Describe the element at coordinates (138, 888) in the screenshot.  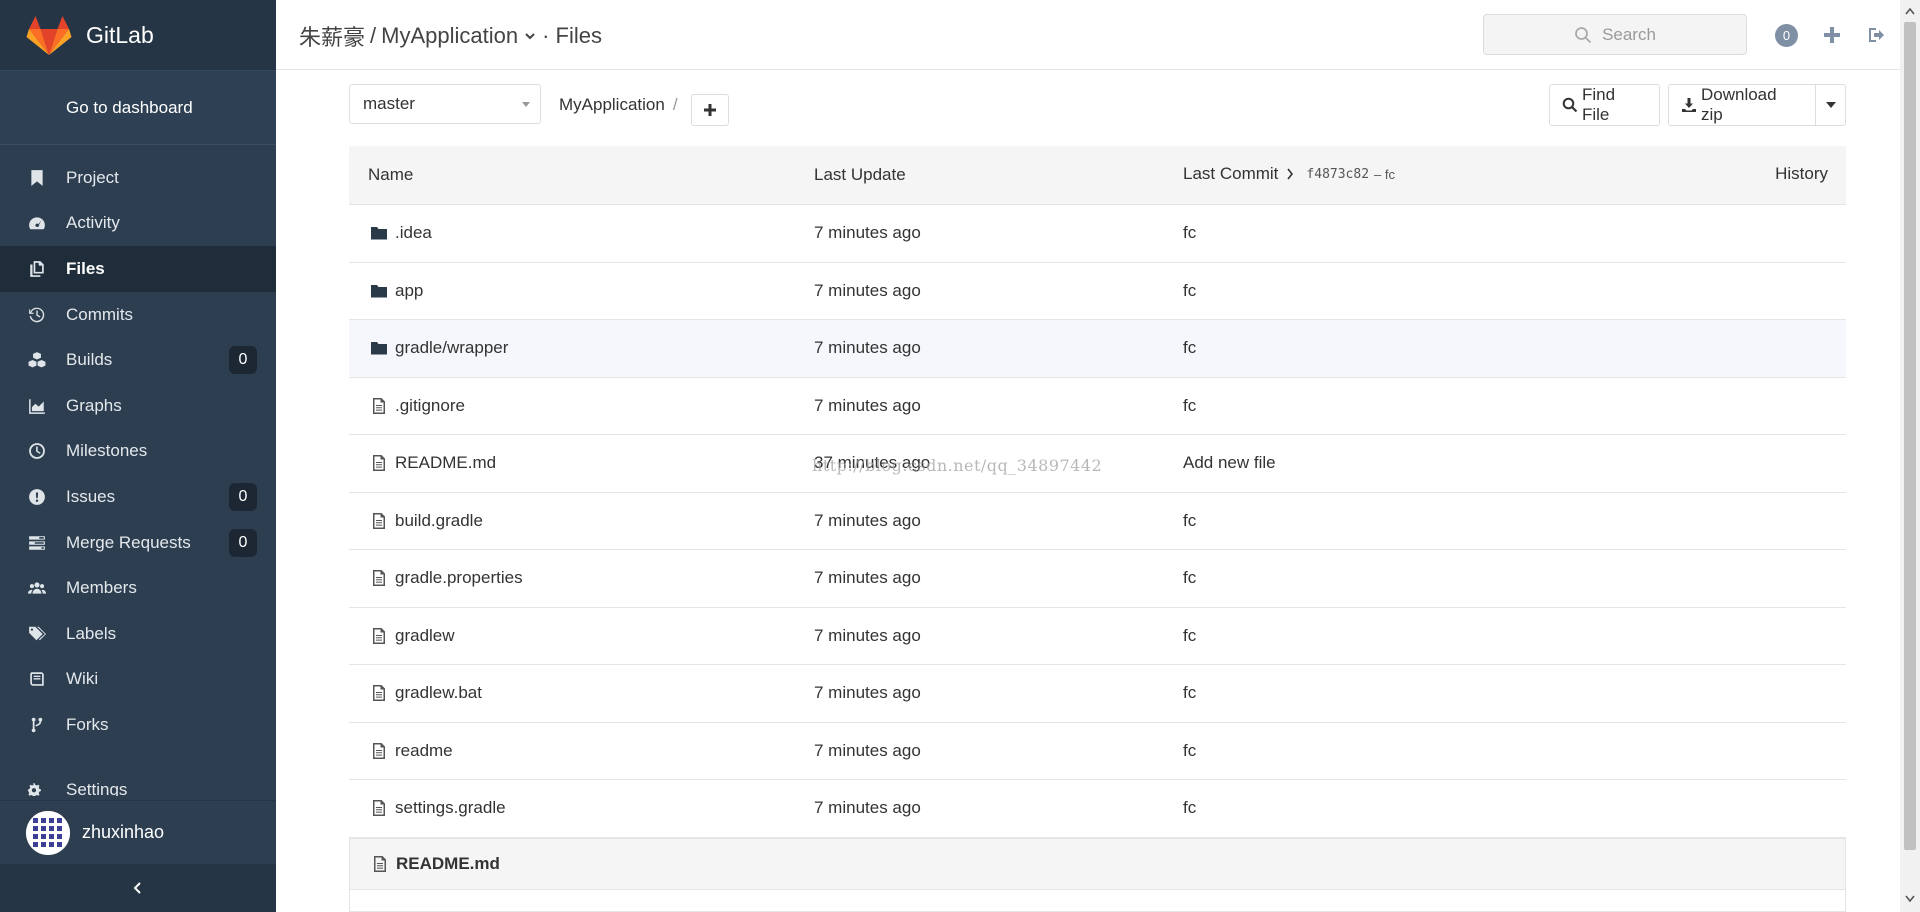
I see `collapse-sidebar-button` at that location.